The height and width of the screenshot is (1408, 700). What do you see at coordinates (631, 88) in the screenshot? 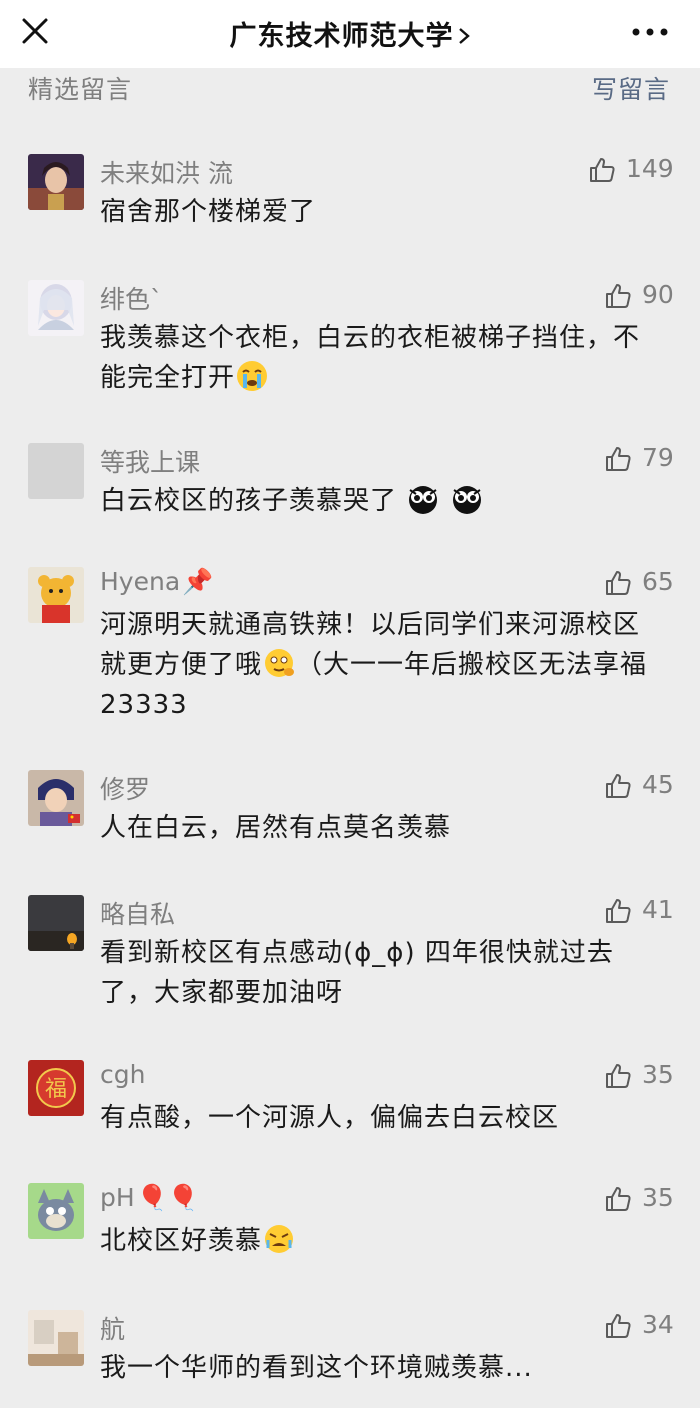
I see `write-comment-button: 写留言` at bounding box center [631, 88].